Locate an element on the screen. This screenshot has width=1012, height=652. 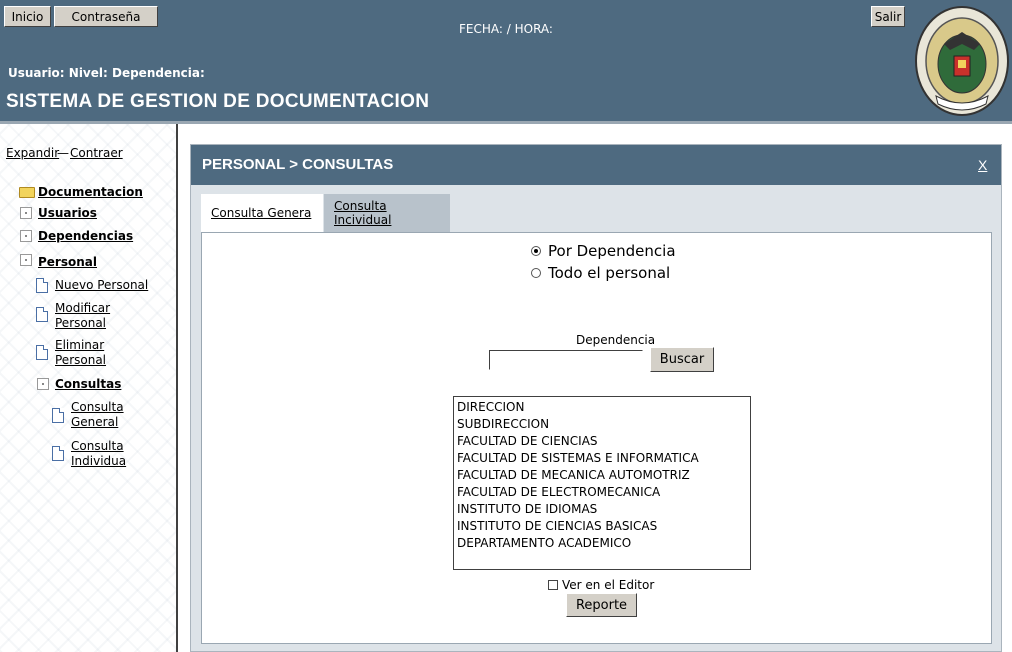
tab-consulta-individual: Consulta Incividual is located at coordinates (387, 213).